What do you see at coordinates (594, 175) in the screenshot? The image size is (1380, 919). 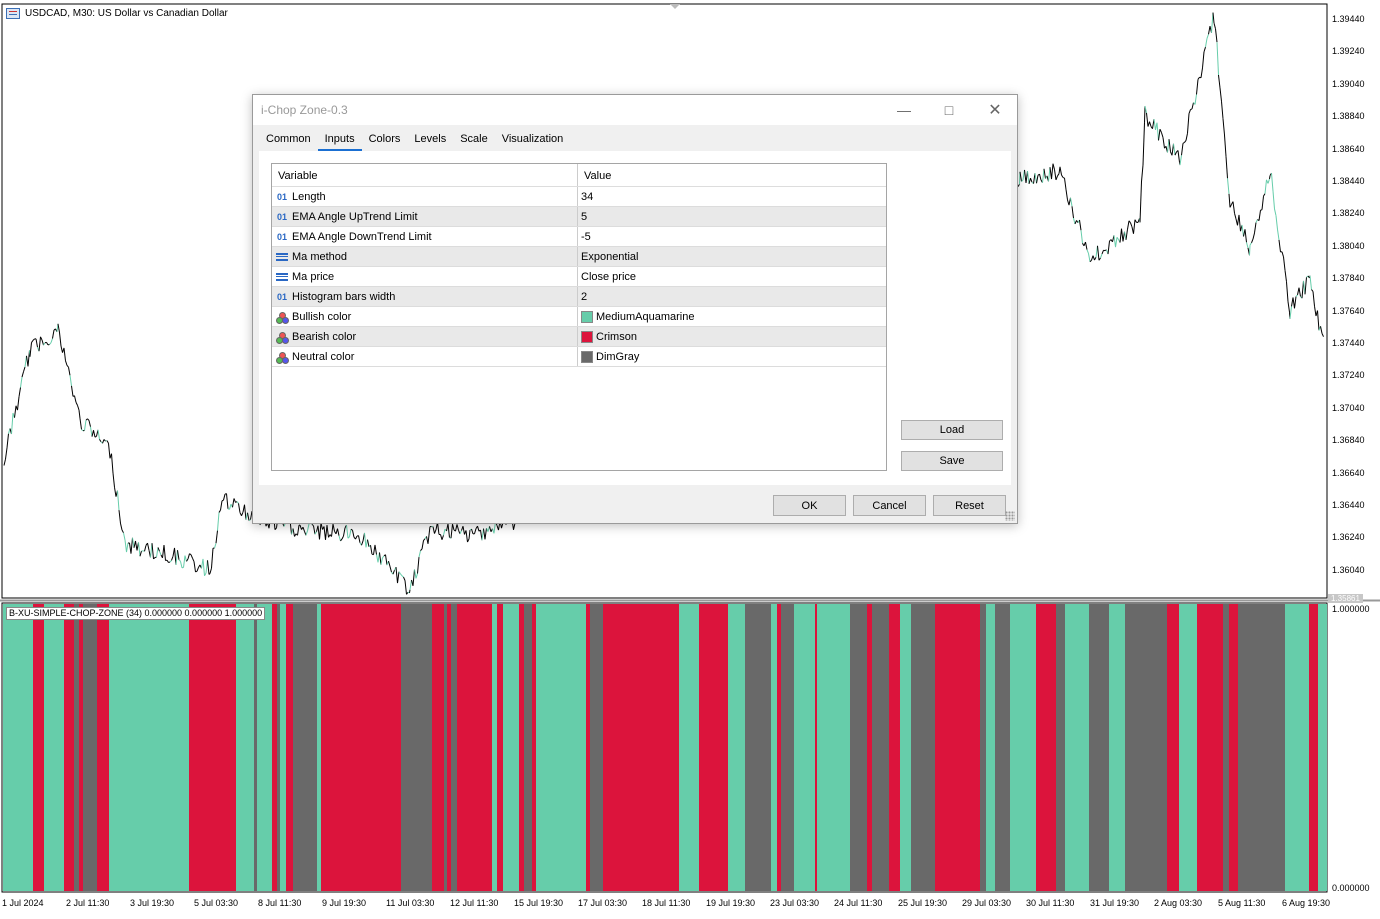 I see `value-column-header: Value` at bounding box center [594, 175].